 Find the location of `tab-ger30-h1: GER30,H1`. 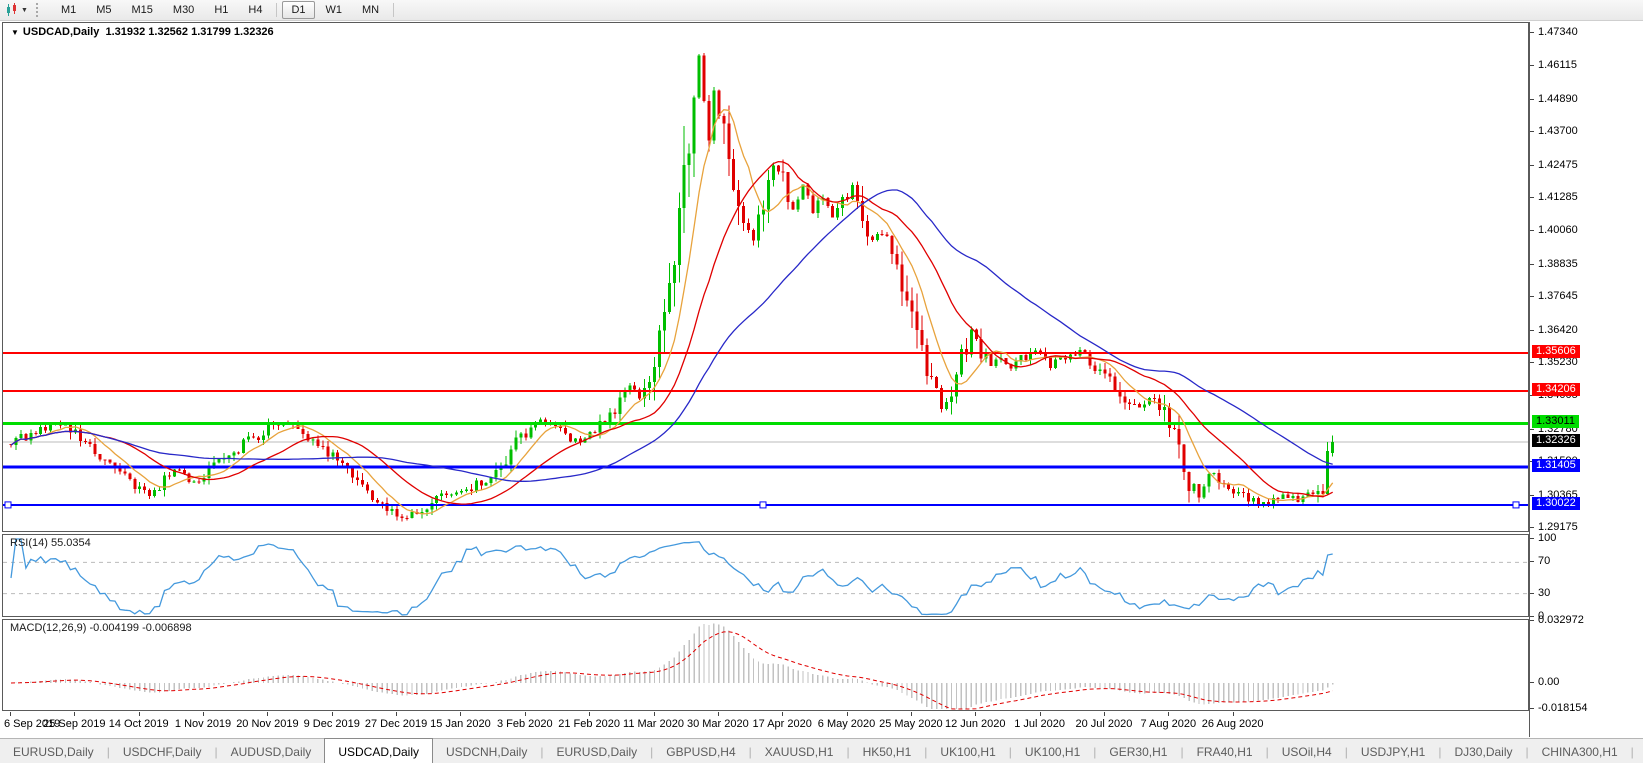

tab-ger30-h1: GER30,H1 is located at coordinates (1138, 751).